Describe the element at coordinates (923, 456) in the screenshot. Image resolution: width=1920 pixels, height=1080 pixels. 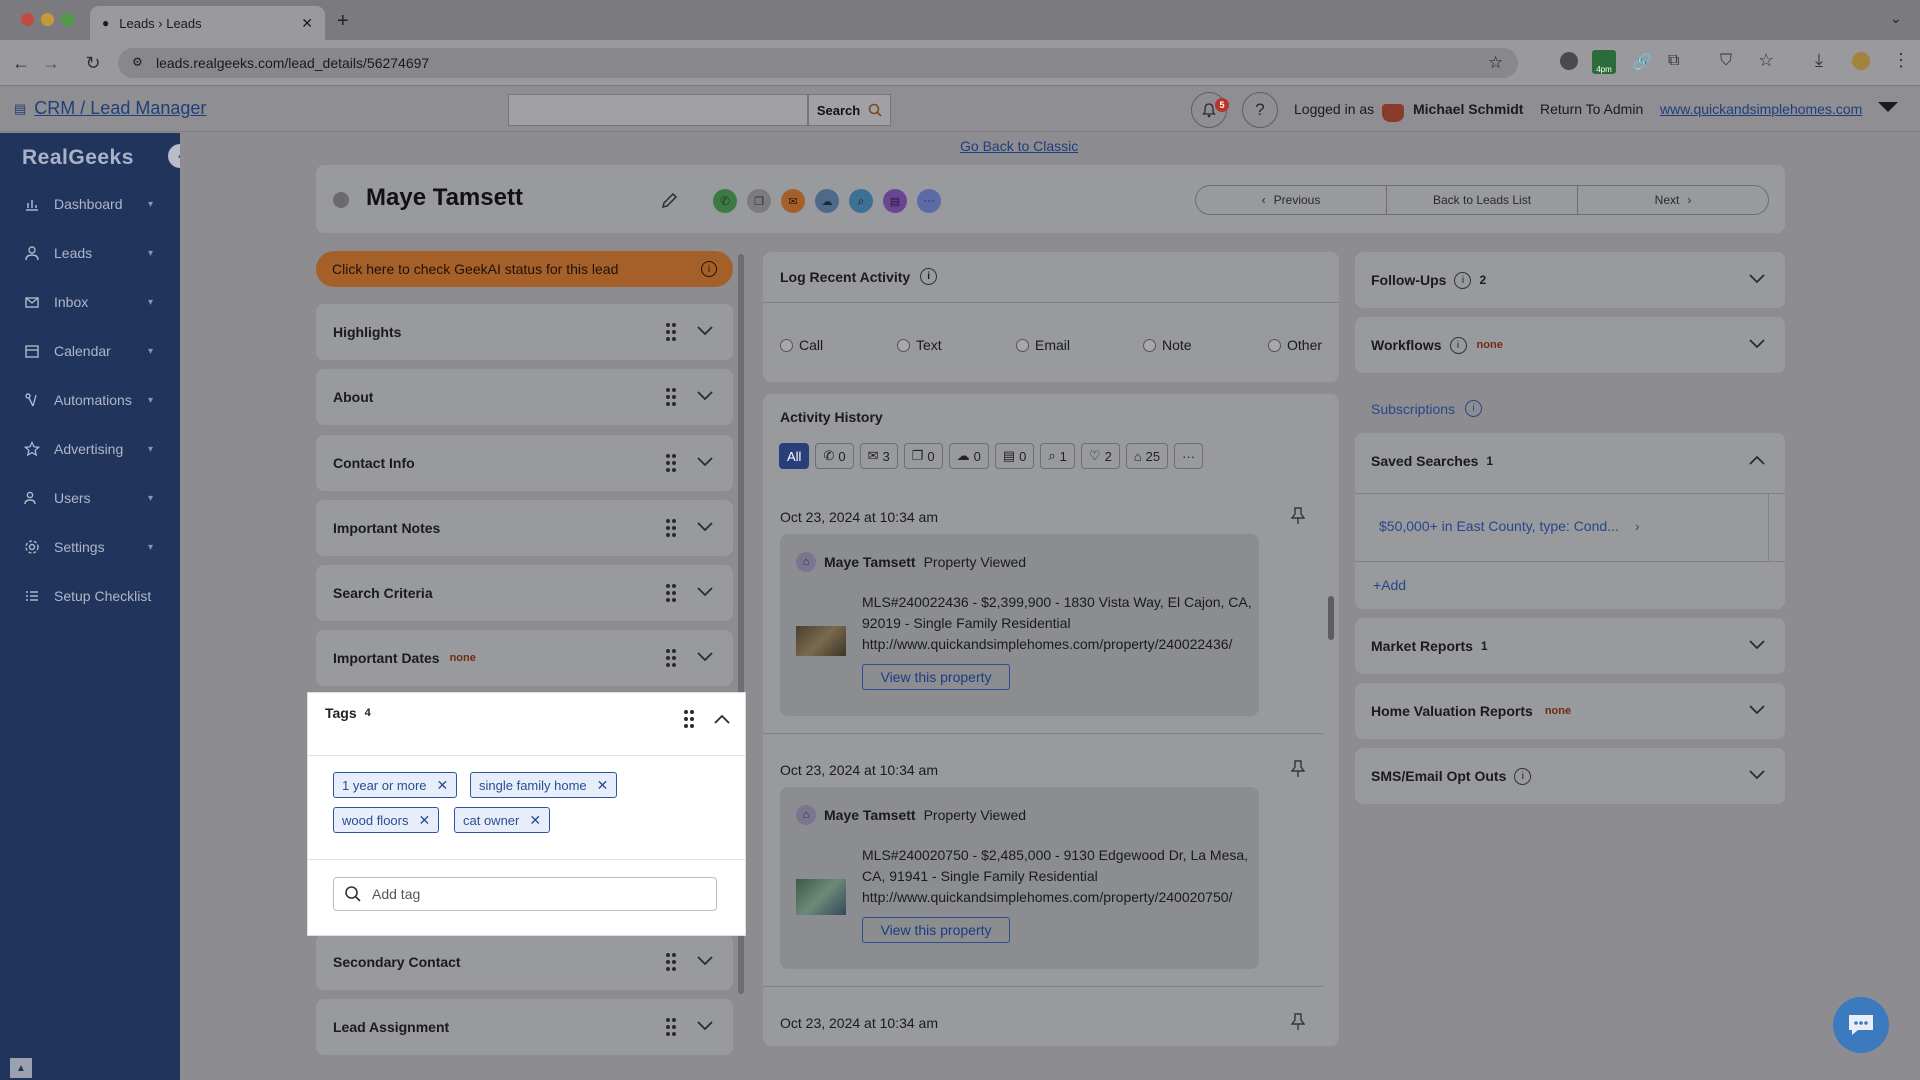
I see `filter-texts: ❐ 0` at that location.